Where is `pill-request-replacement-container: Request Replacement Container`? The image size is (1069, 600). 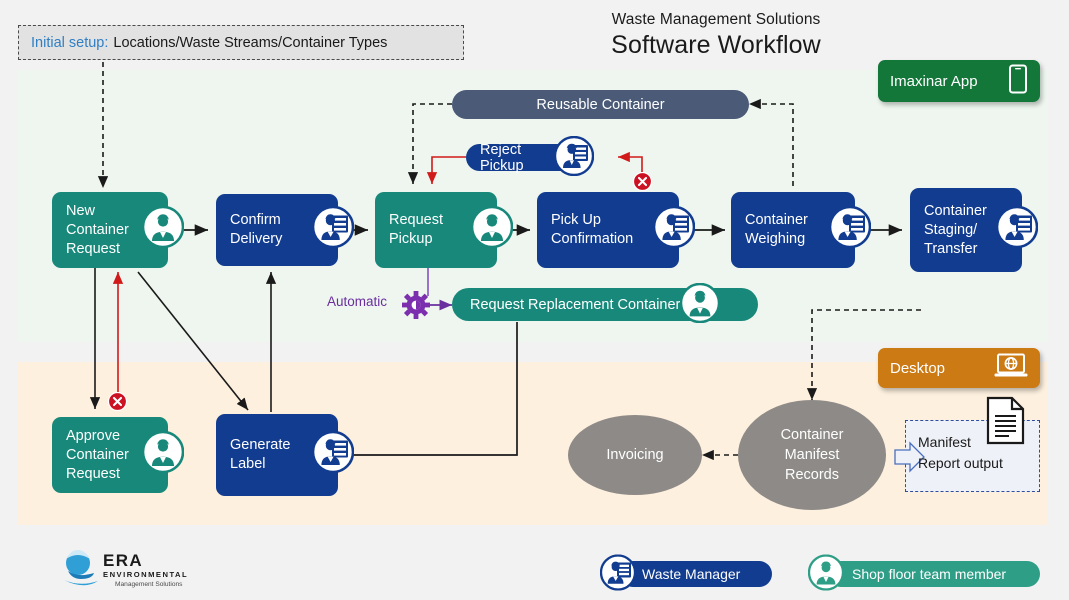
pill-request-replacement-container: Request Replacement Container is located at coordinates (605, 302).